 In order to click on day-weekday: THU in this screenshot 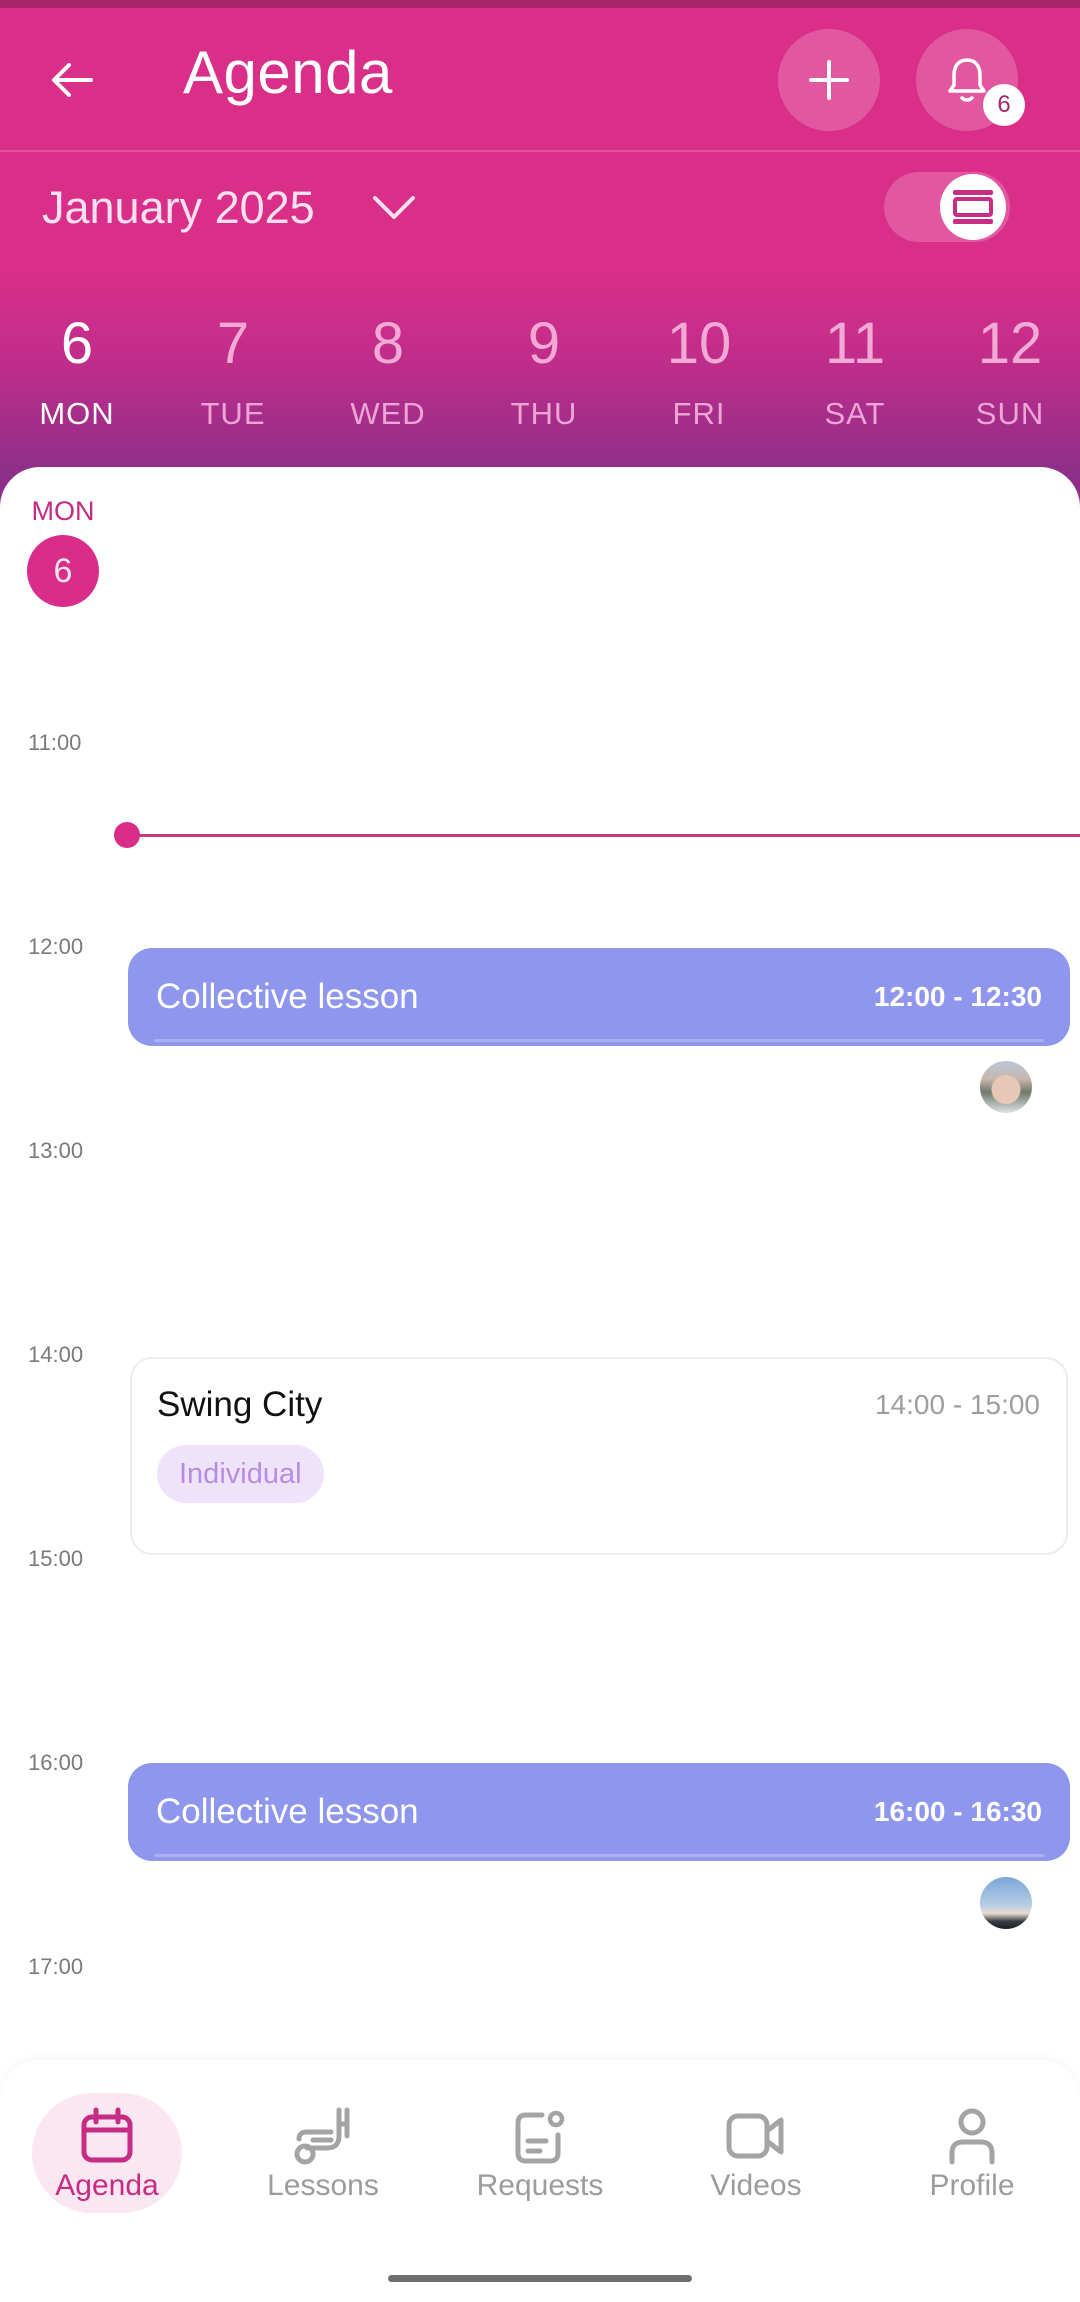, I will do `click(544, 413)`.